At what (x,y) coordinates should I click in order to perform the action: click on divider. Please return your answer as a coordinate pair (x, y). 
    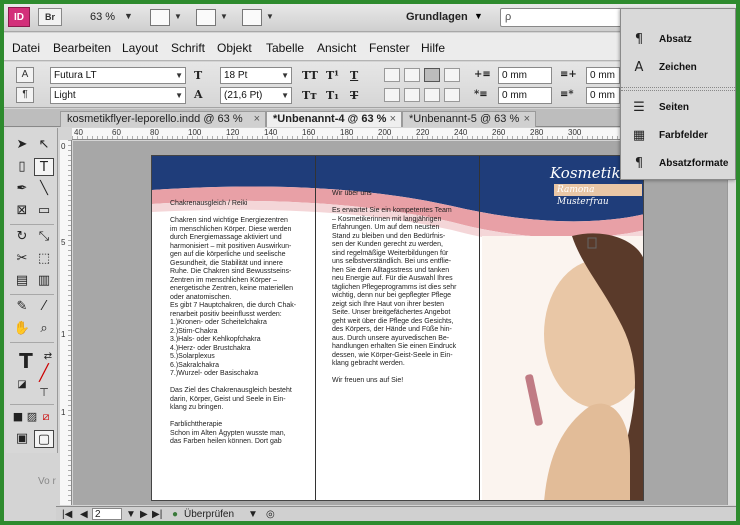
    Looking at the image, I should click on (32, 294).